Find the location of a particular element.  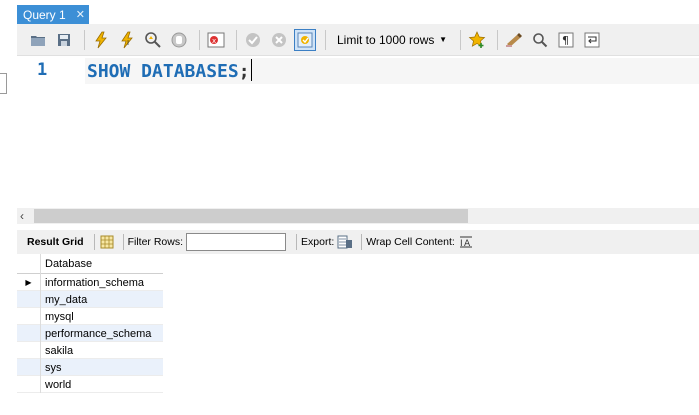

grid-header-row: Database is located at coordinates (90, 264).